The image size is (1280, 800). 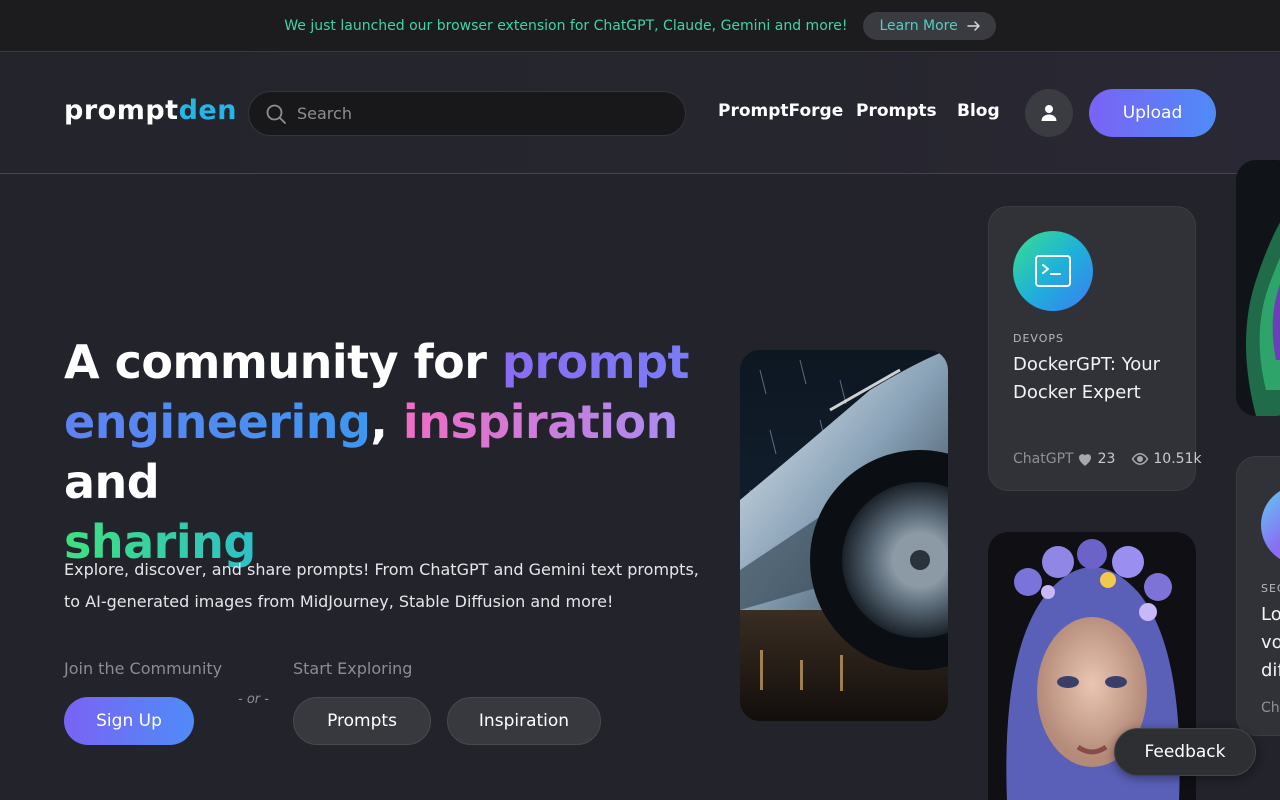 I want to click on search-bar, so click(x=467, y=113).